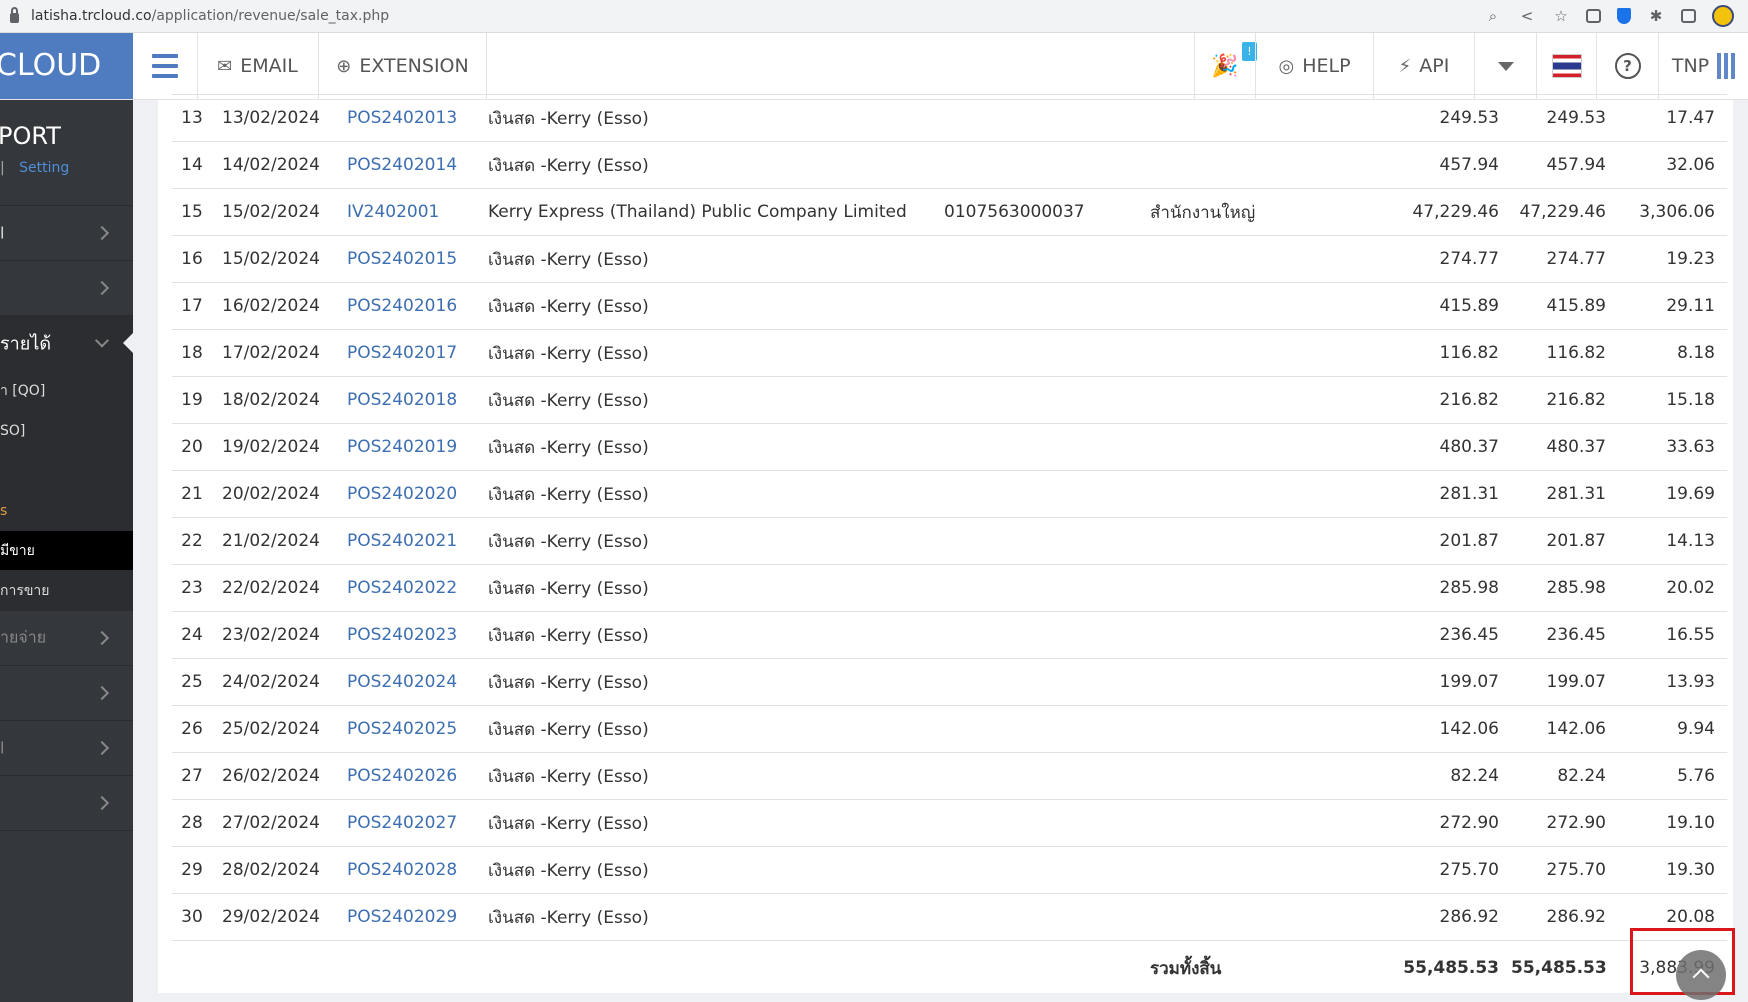 This screenshot has height=1002, width=1748. What do you see at coordinates (274, 400) in the screenshot?
I see `row-date: 18/02/2024` at bounding box center [274, 400].